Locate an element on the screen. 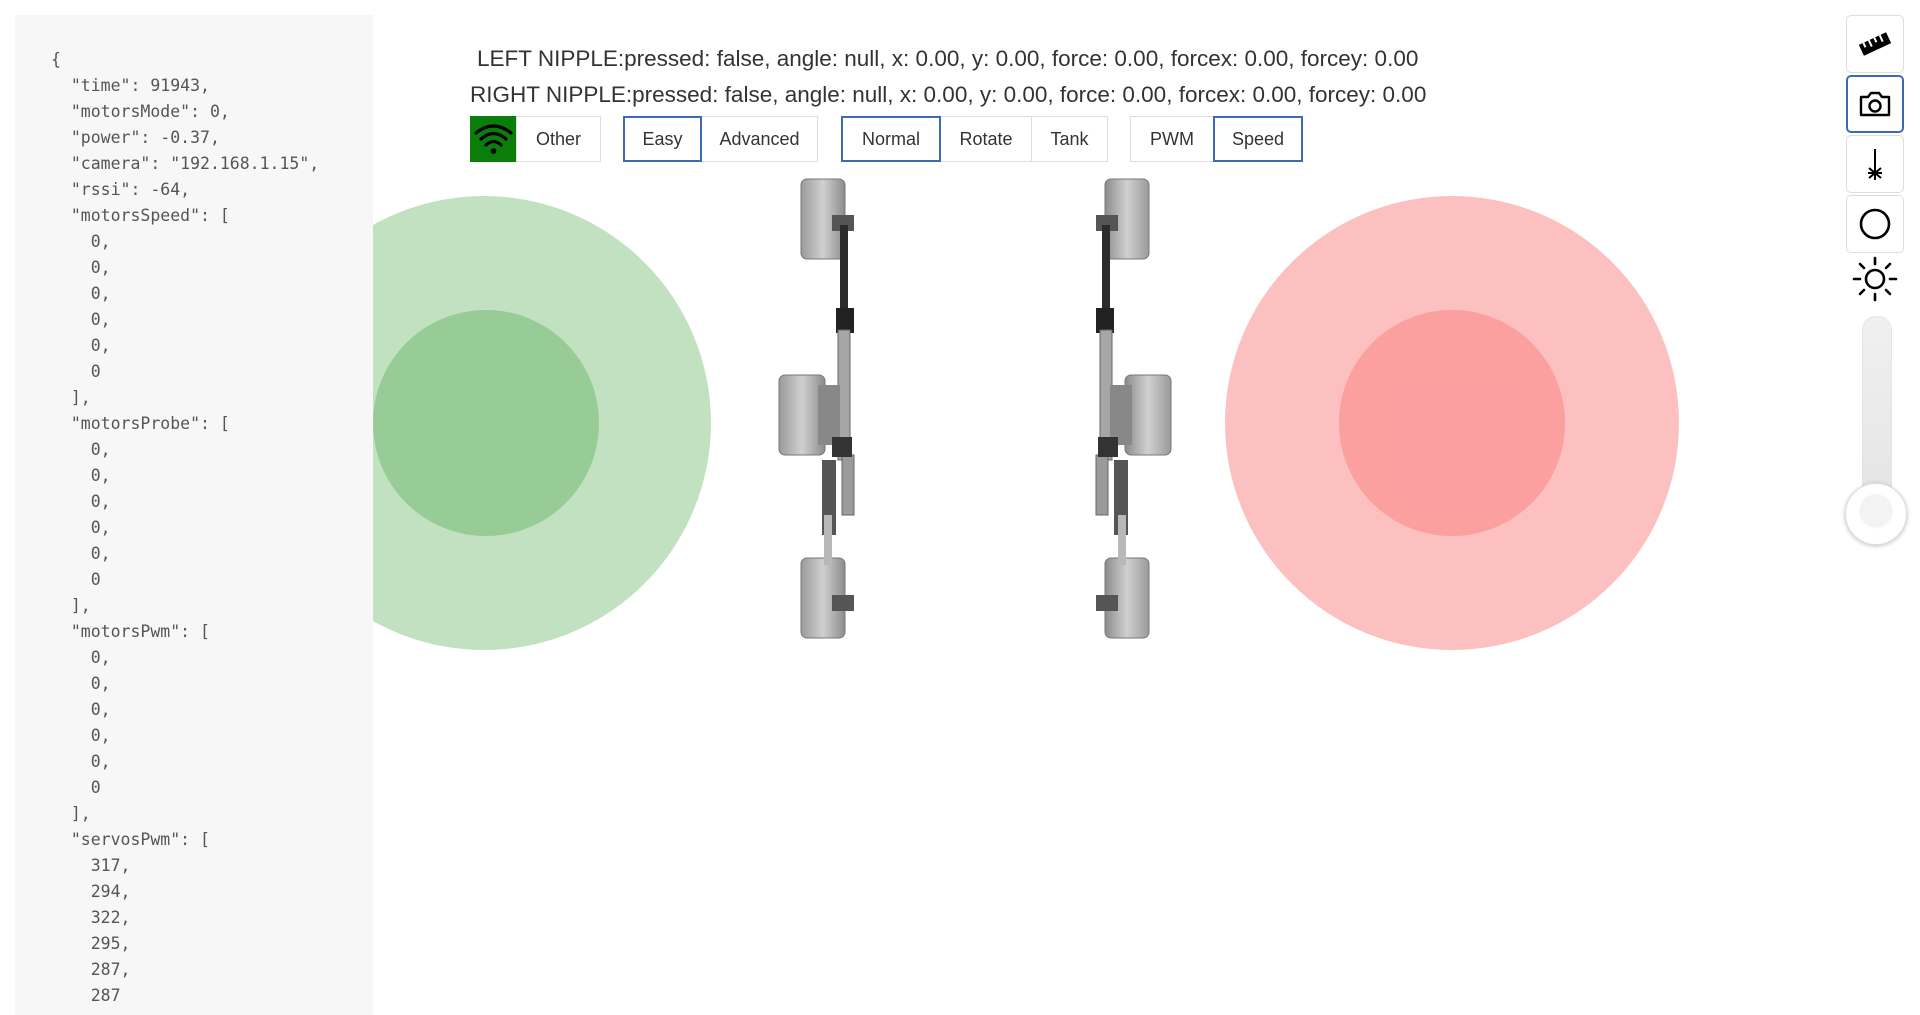 This screenshot has width=1920, height=1015. circle-icon is located at coordinates (1875, 224).